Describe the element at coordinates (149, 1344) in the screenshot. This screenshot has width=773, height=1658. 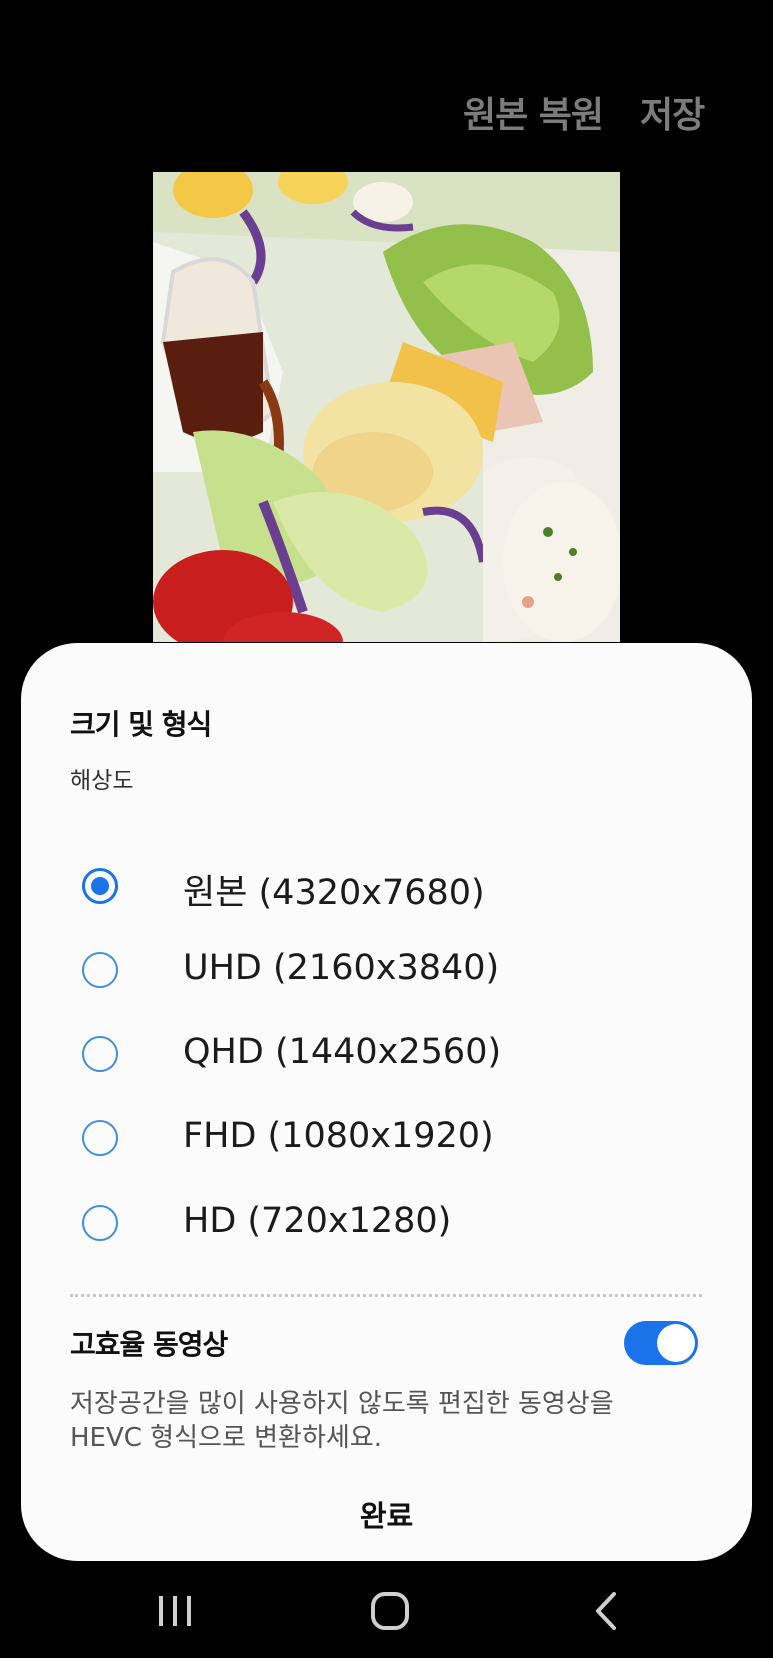
I see `hevc-title: 고효율 동영상` at that location.